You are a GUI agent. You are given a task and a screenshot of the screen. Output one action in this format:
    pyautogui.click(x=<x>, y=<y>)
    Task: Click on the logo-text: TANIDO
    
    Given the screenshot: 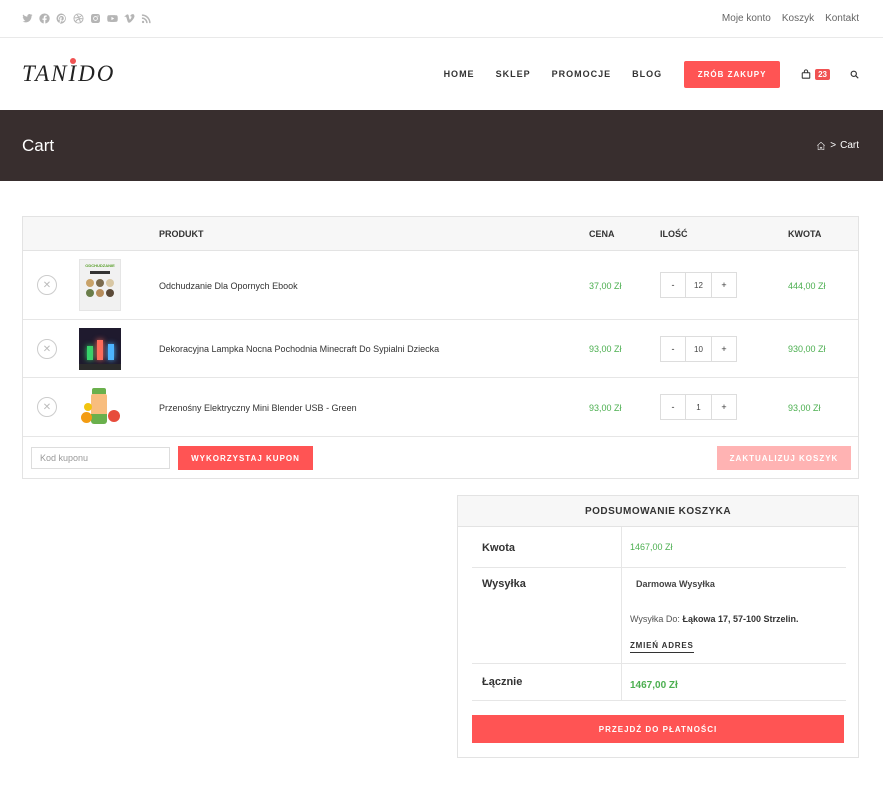 What is the action you would take?
    pyautogui.click(x=69, y=73)
    